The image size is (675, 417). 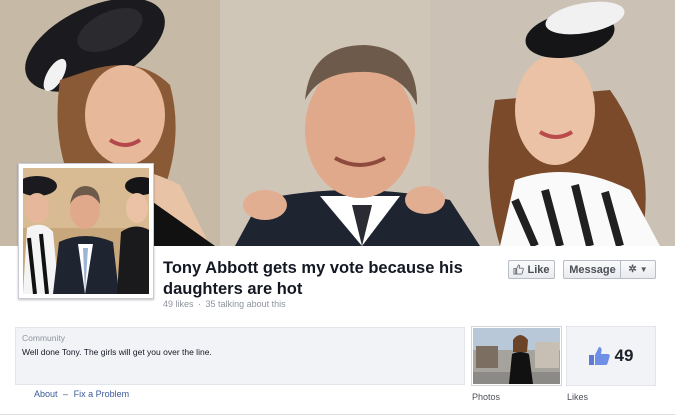 I want to click on page-stats: 49 likes · 35 talking about this, so click(x=224, y=304).